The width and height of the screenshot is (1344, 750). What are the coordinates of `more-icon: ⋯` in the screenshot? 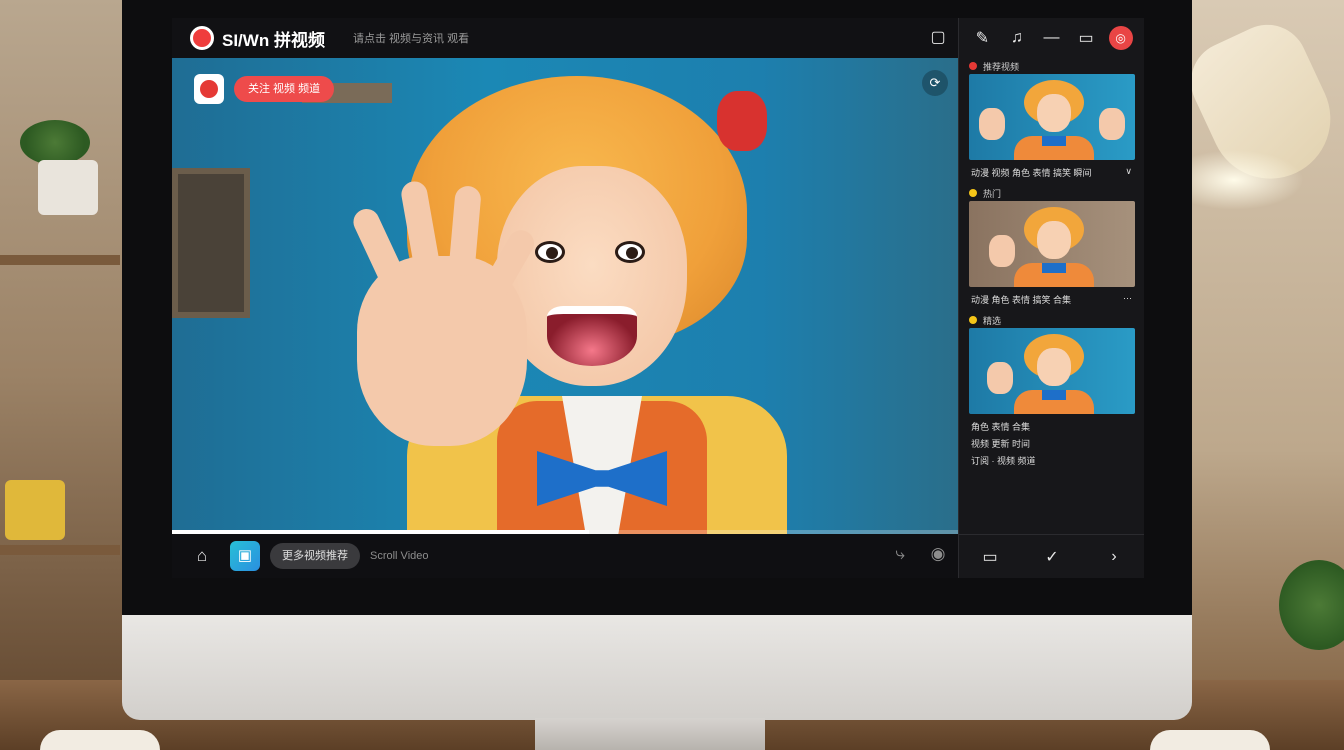 It's located at (1127, 299).